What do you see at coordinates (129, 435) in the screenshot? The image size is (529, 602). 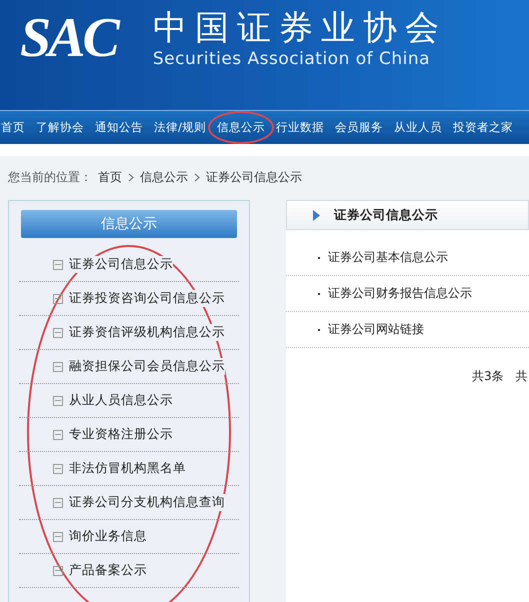 I see `sidebar-item: 专业资格注册公示` at bounding box center [129, 435].